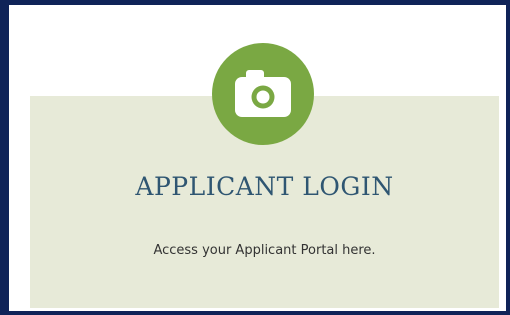 This screenshot has height=315, width=510. I want to click on camera-icon, so click(263, 93).